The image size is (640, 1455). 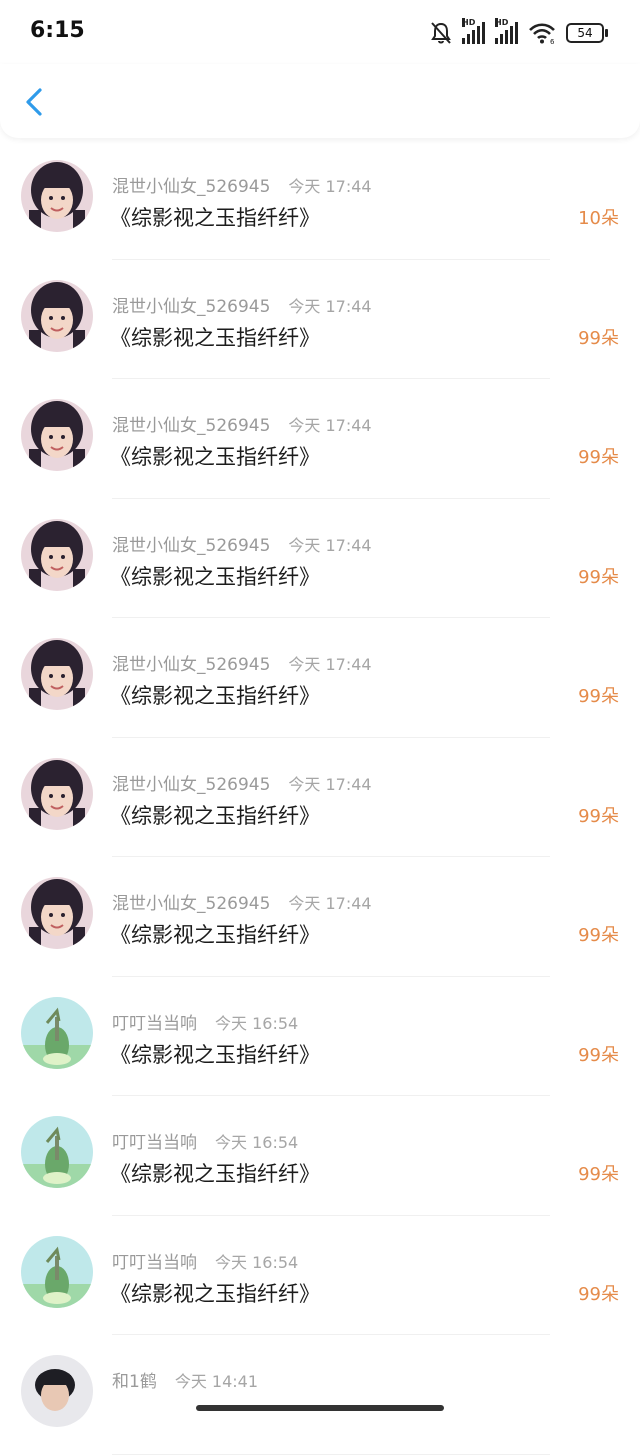 I want to click on wifi-icon: 6, so click(x=542, y=33).